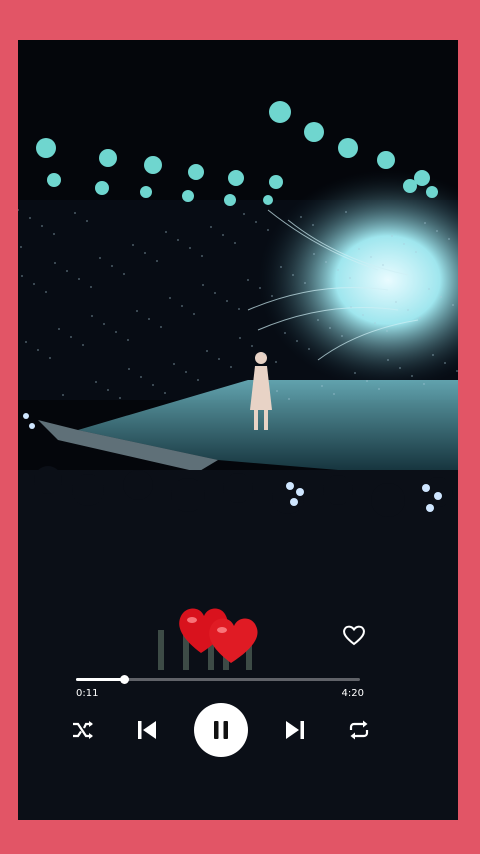  I want to click on progress-bar, so click(218, 679).